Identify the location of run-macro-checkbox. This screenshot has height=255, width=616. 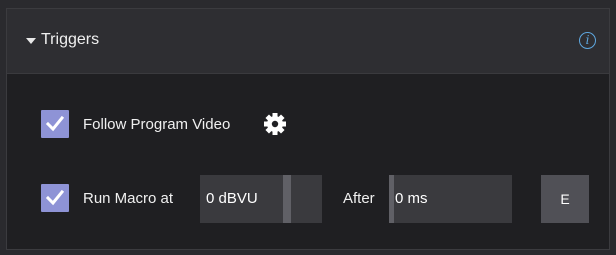
(55, 198).